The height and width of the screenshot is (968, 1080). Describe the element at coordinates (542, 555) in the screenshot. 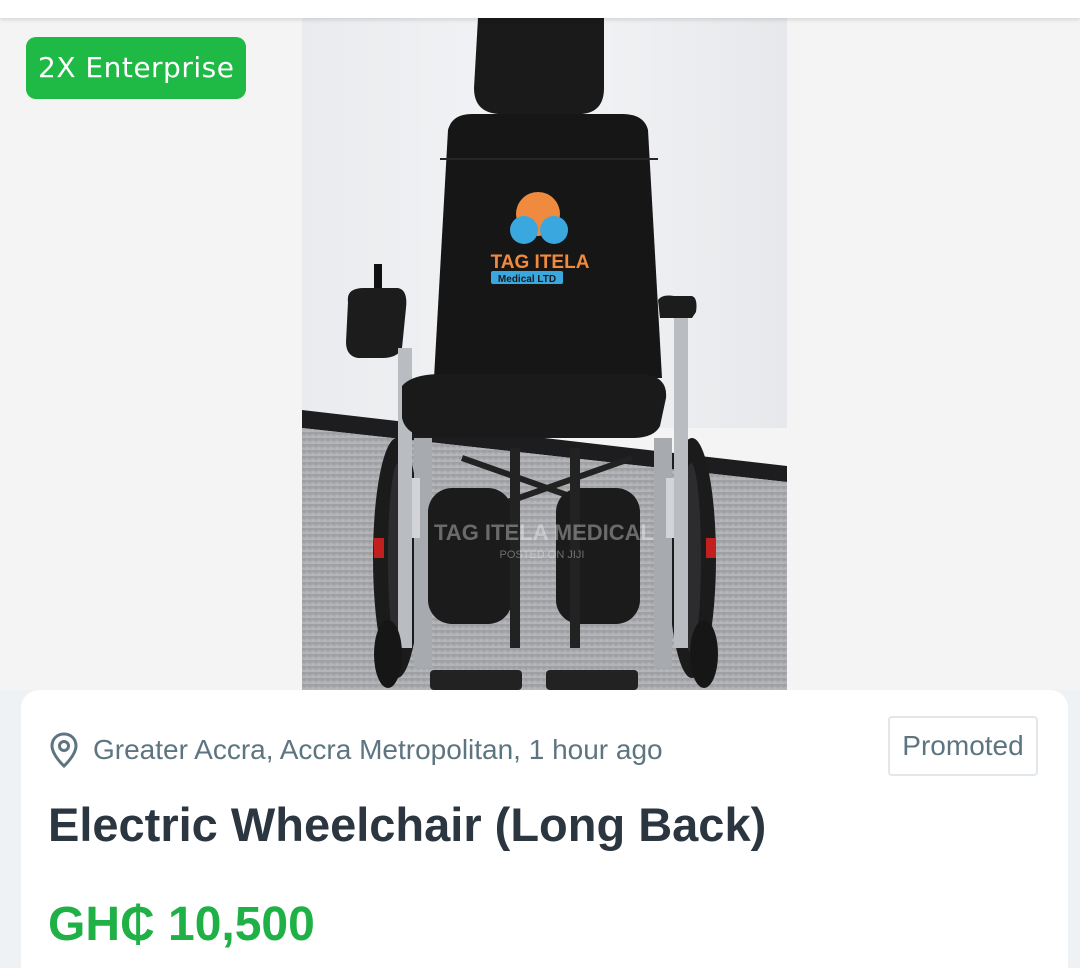

I see `watermark-subtext: POSTED ON JIJI` at that location.